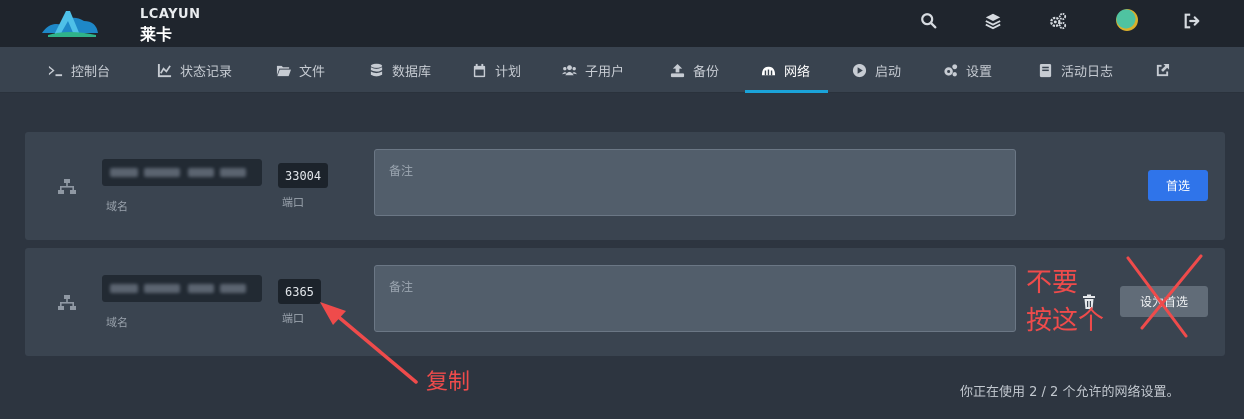  Describe the element at coordinates (951, 69) in the screenshot. I see `gears-icon` at that location.